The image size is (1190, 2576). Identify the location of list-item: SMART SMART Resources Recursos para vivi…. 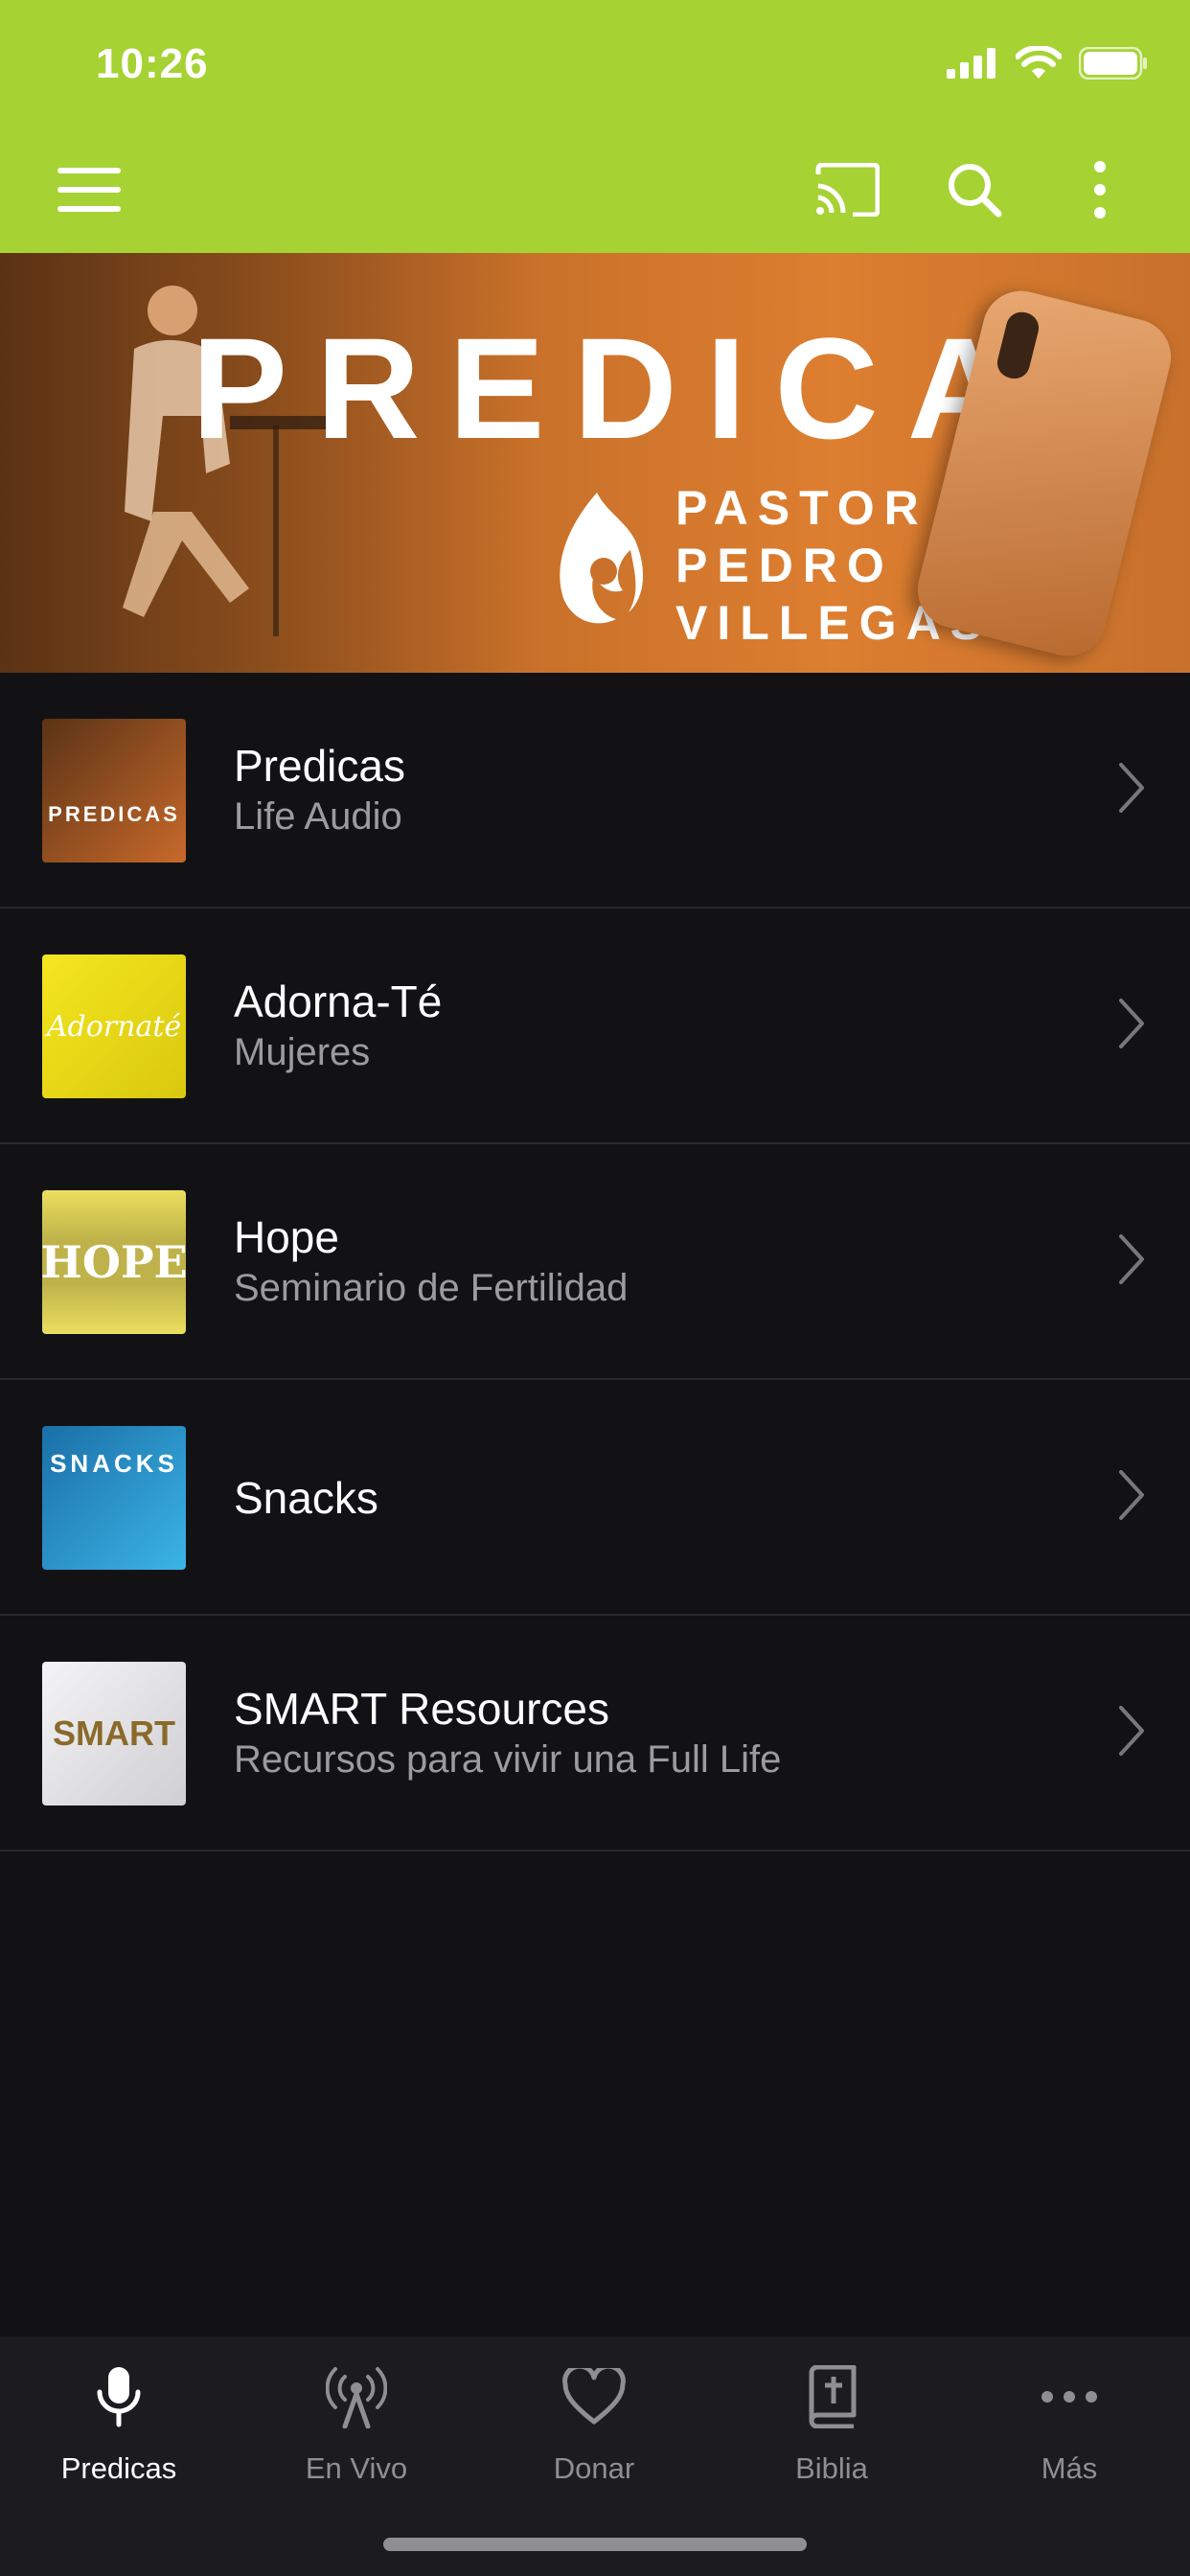
(595, 1734).